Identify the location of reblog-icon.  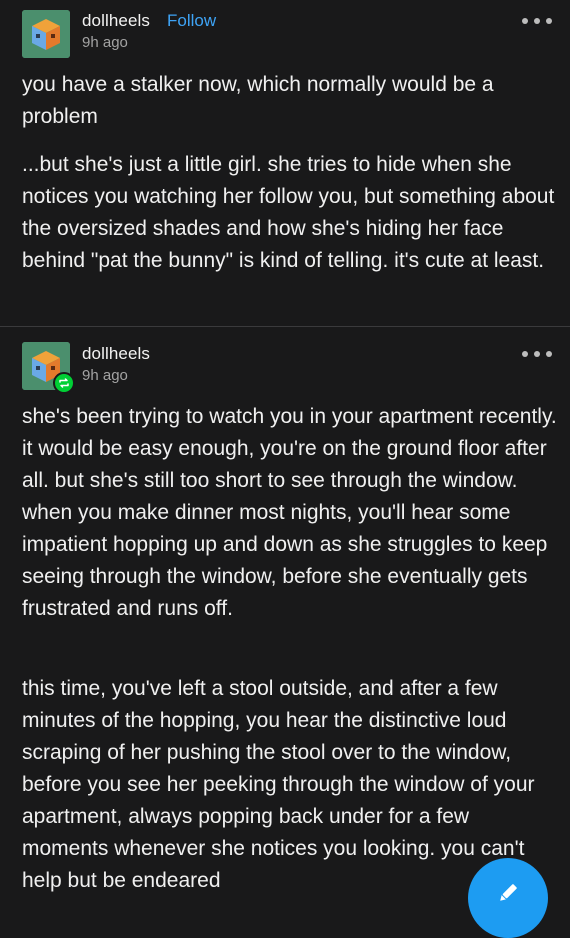
(64, 383).